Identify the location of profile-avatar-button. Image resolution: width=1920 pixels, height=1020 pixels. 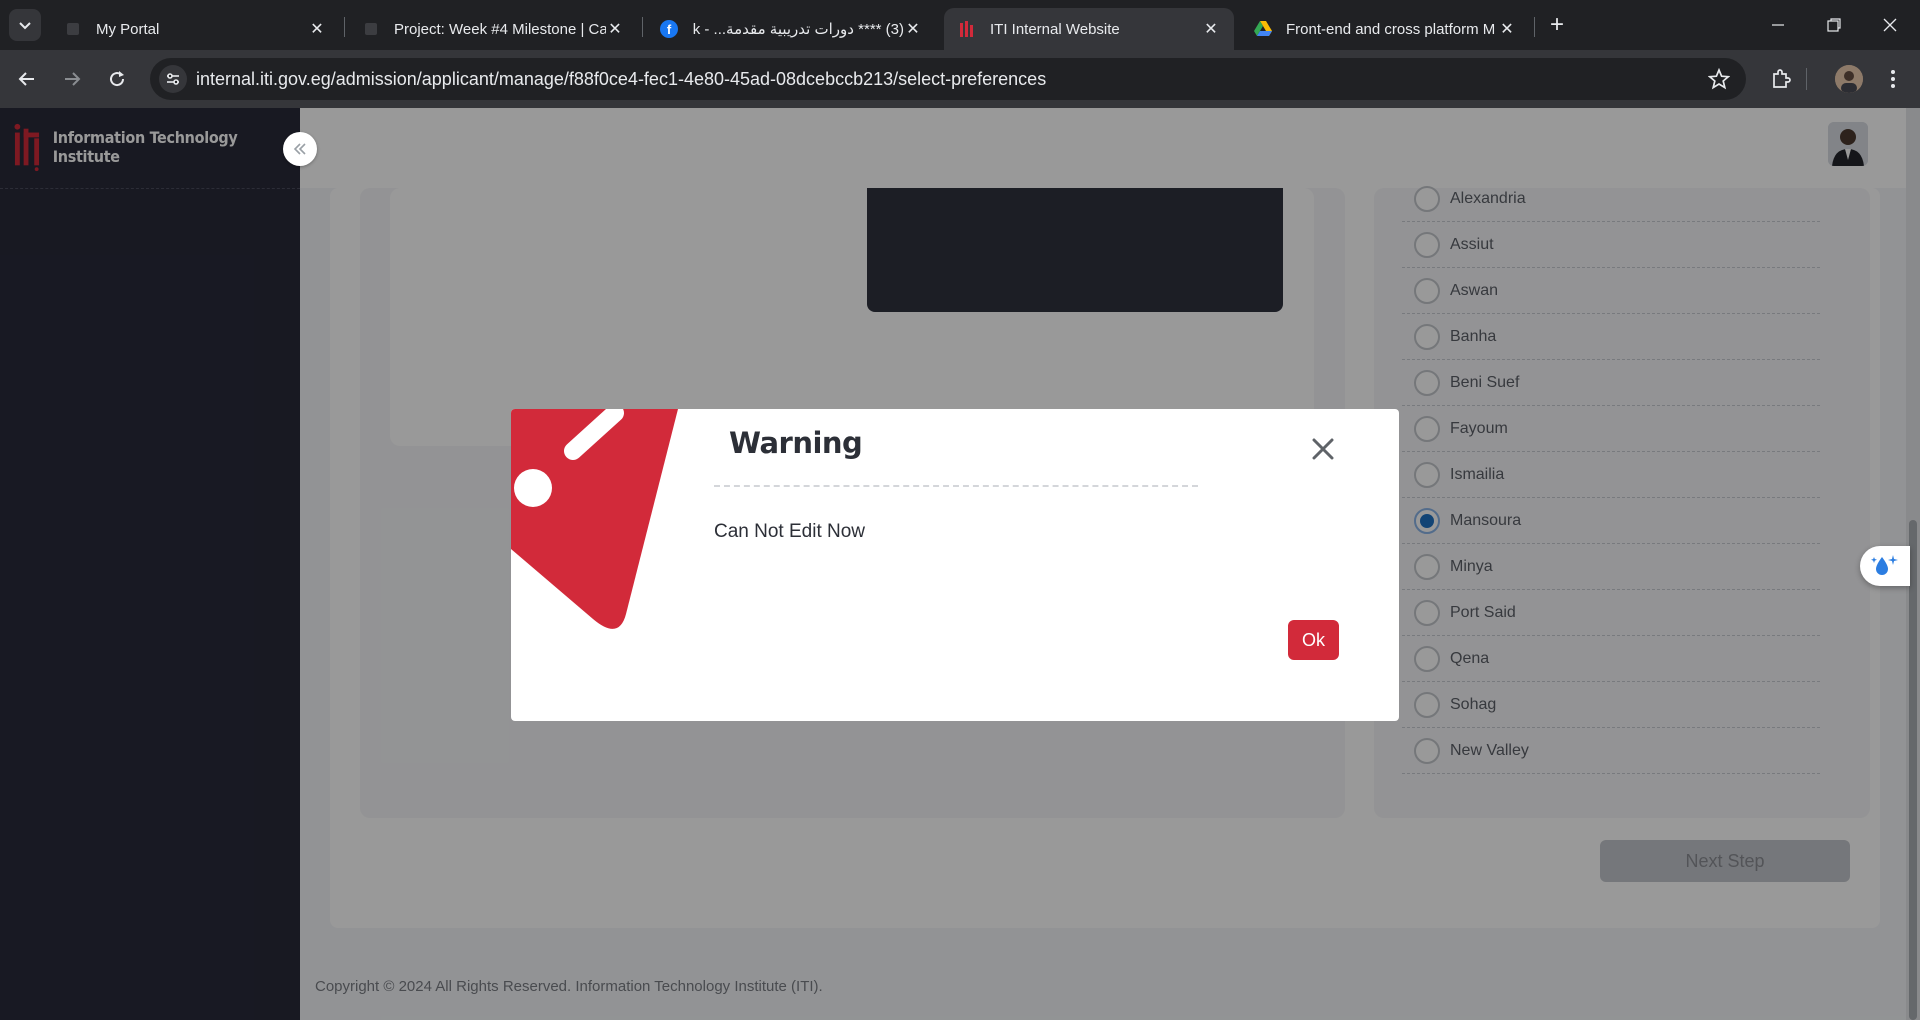
(1849, 79).